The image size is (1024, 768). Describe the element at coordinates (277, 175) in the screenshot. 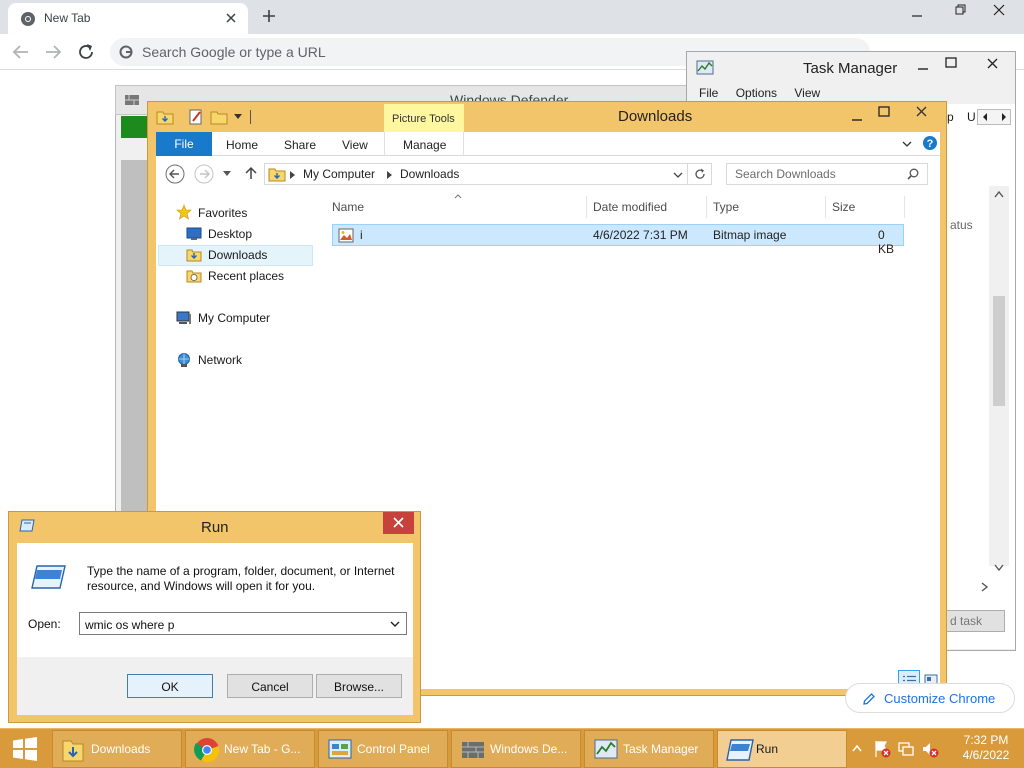

I see `address-folder-icon` at that location.